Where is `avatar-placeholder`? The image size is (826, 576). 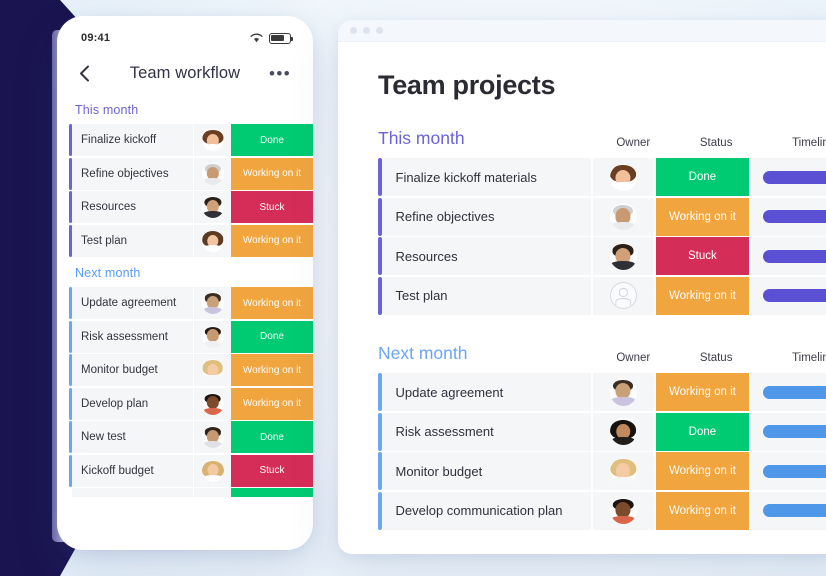 avatar-placeholder is located at coordinates (623, 295).